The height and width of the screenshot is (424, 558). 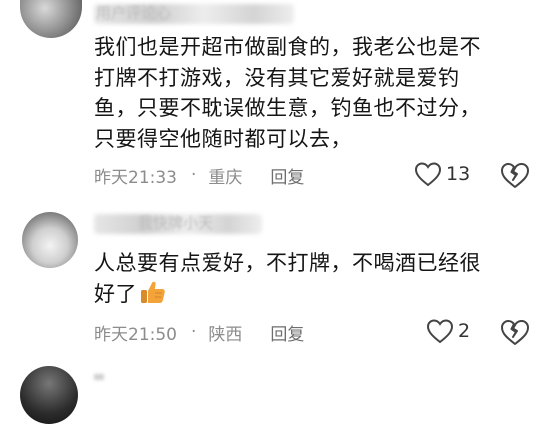 I want to click on nickname: 我快牌小天, so click(x=175, y=222).